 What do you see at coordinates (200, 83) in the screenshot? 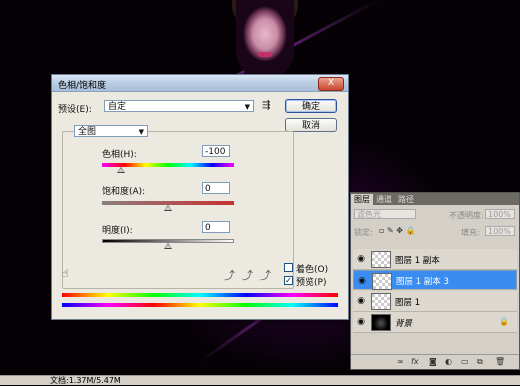
I see `dialog-titlebar: 色相/饱和度 X` at bounding box center [200, 83].